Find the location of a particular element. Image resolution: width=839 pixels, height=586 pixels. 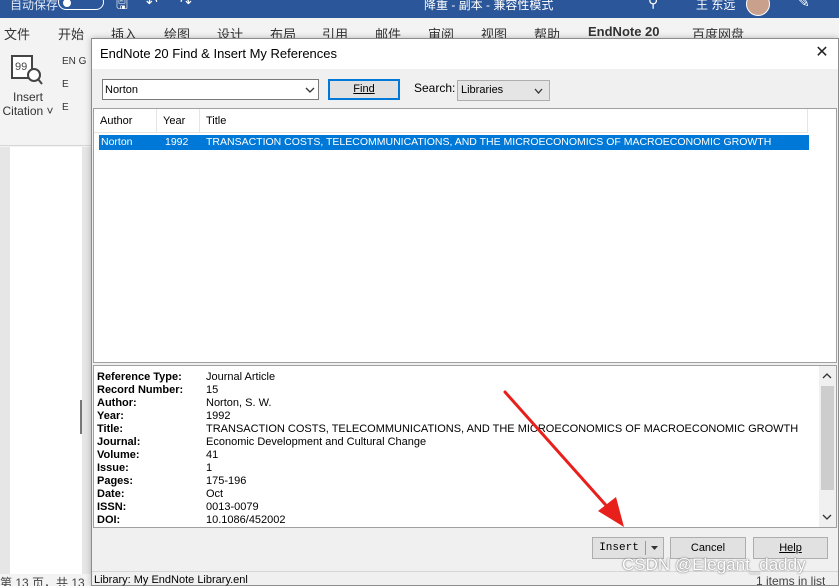

library-status: Library: My EndNote Library.enl is located at coordinates (171, 580).